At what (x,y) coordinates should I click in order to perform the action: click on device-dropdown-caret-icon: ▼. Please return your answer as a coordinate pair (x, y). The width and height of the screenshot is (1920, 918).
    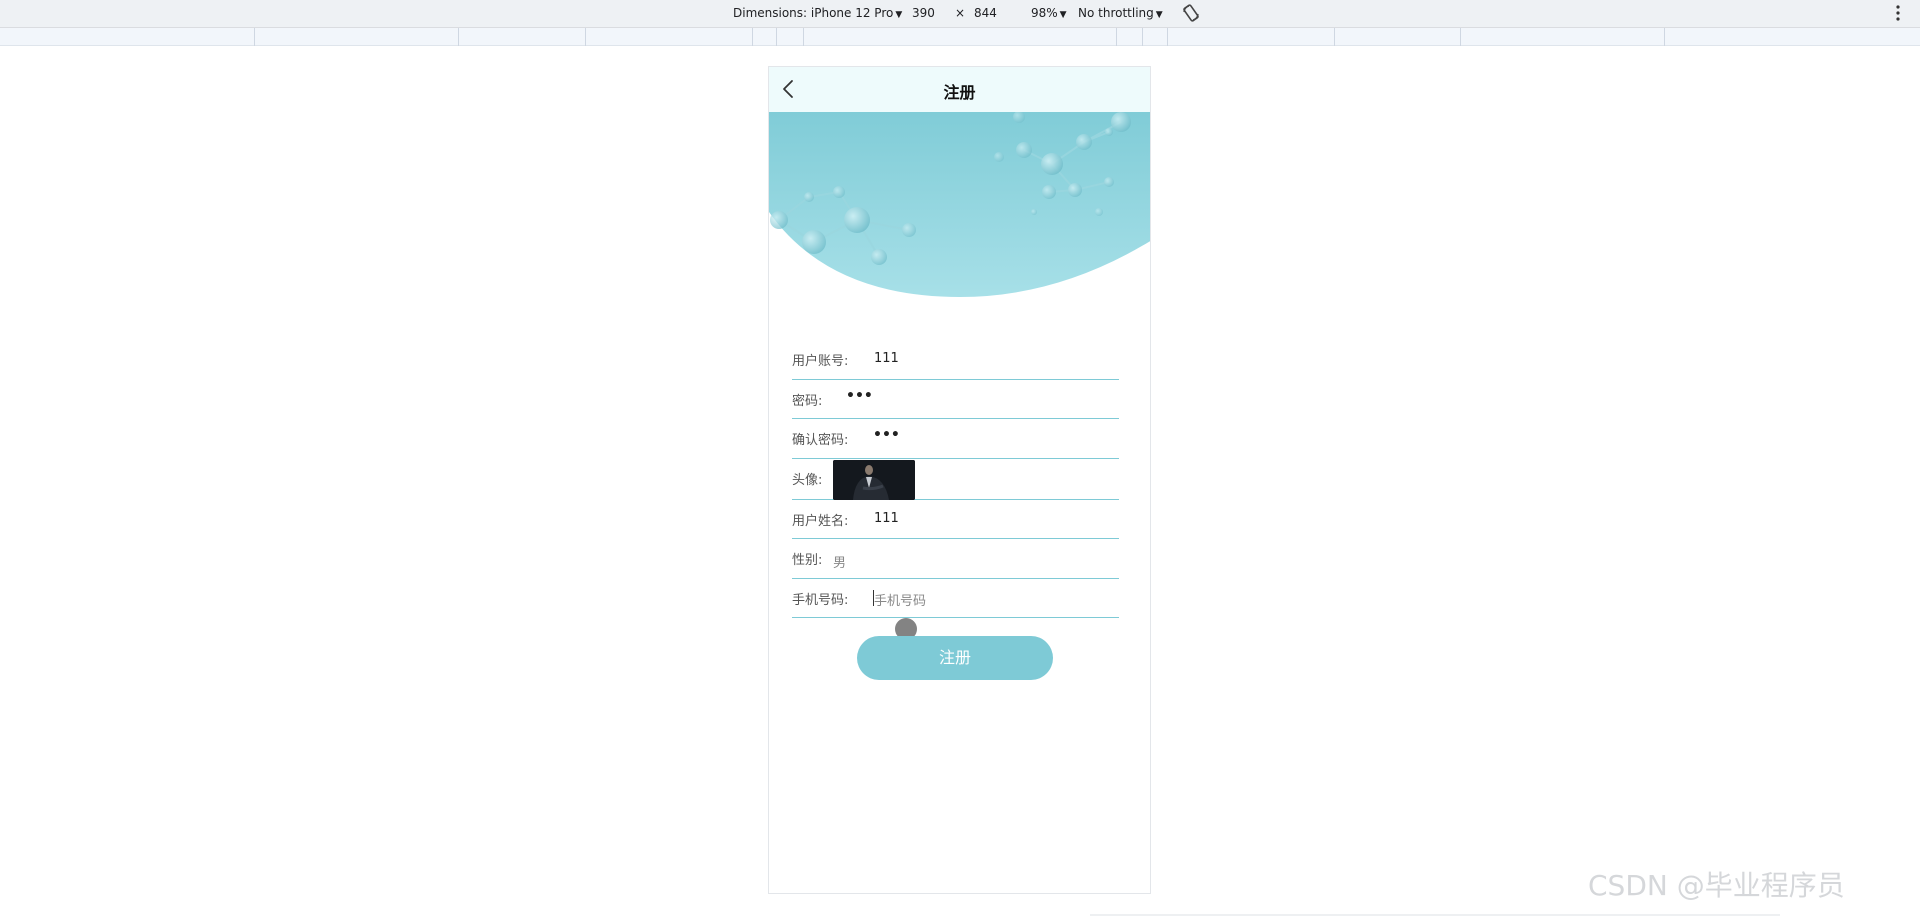
    Looking at the image, I should click on (899, 15).